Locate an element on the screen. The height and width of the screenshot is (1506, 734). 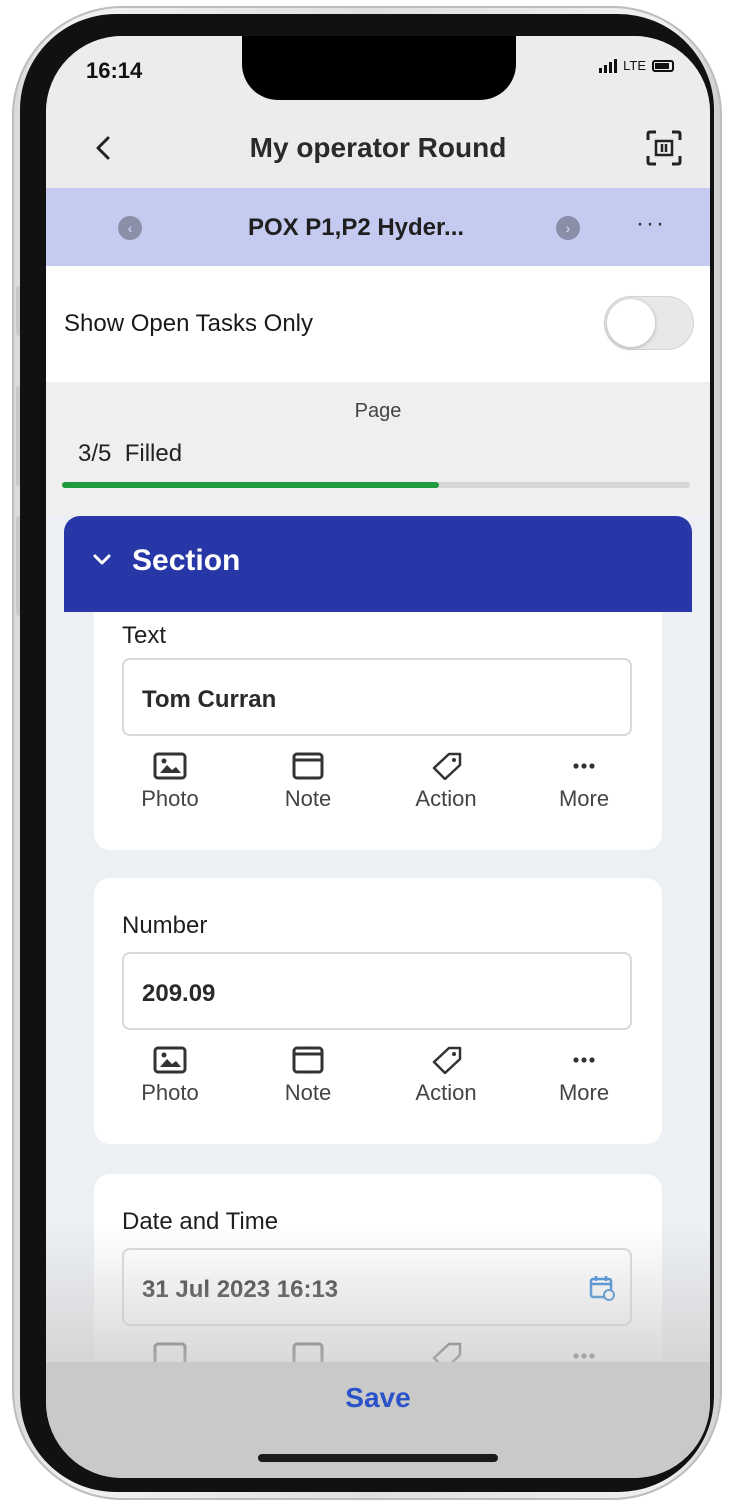
next-round-button: › is located at coordinates (568, 228).